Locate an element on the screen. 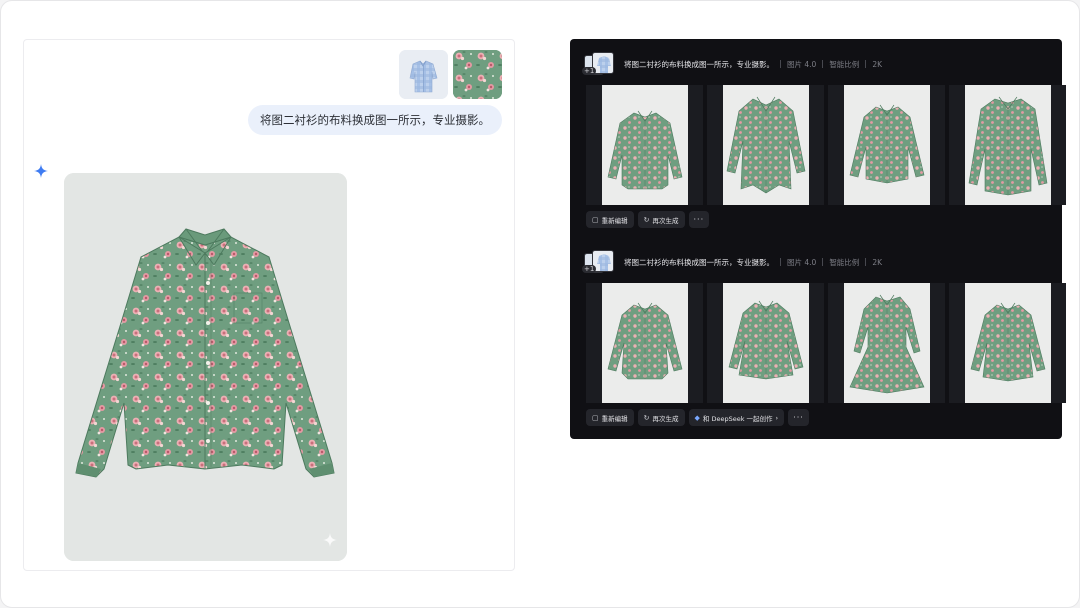 Image resolution: width=1080 pixels, height=608 pixels. create-with-deepseek-button: ◆ 和 DeepSeek 一起创作 › is located at coordinates (736, 417).